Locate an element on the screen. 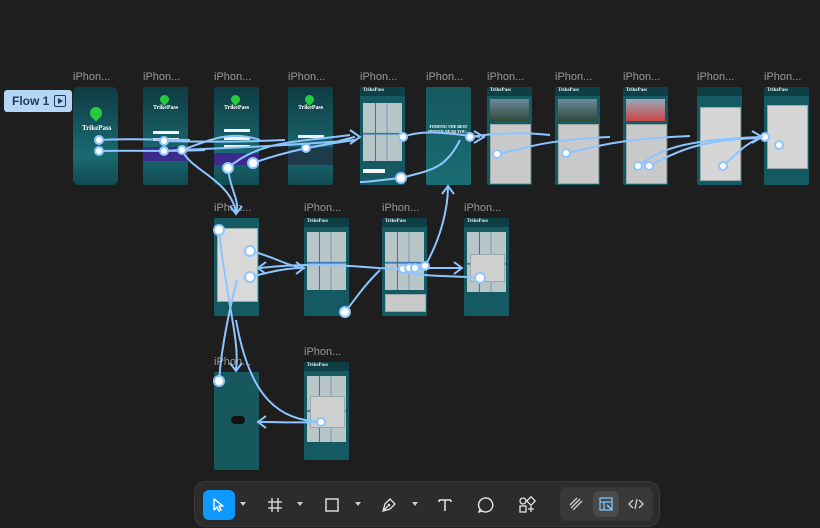 Image resolution: width=820 pixels, height=528 pixels. actions-tool is located at coordinates (527, 505).